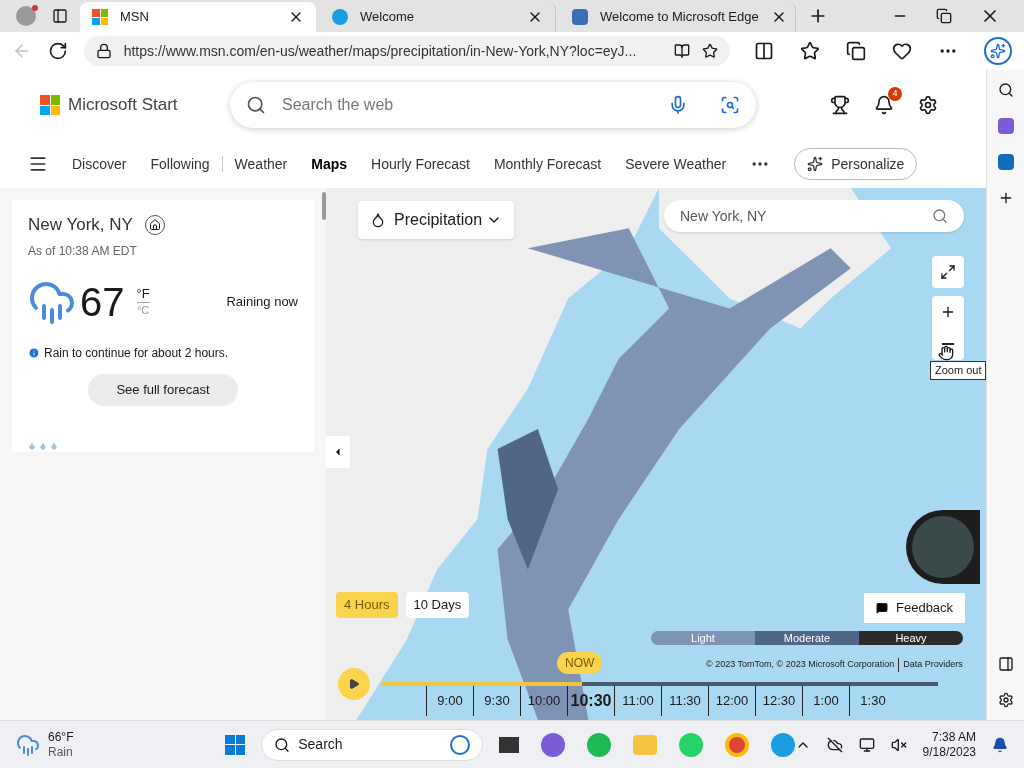  I want to click on outlook-icon, so click(1005, 162).